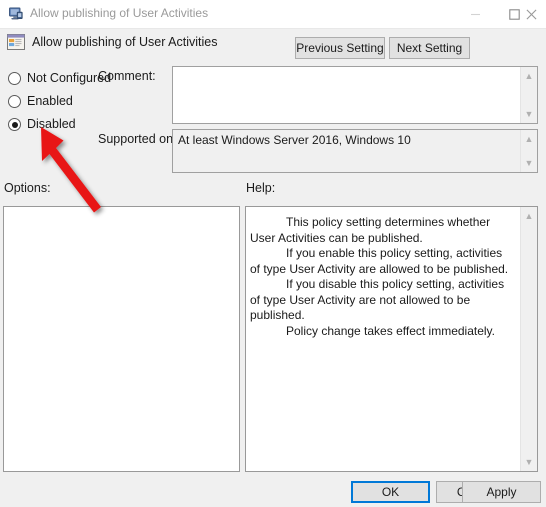 The image size is (546, 507). What do you see at coordinates (528, 339) in the screenshot?
I see `help-scrollbar: ▲ ▼` at bounding box center [528, 339].